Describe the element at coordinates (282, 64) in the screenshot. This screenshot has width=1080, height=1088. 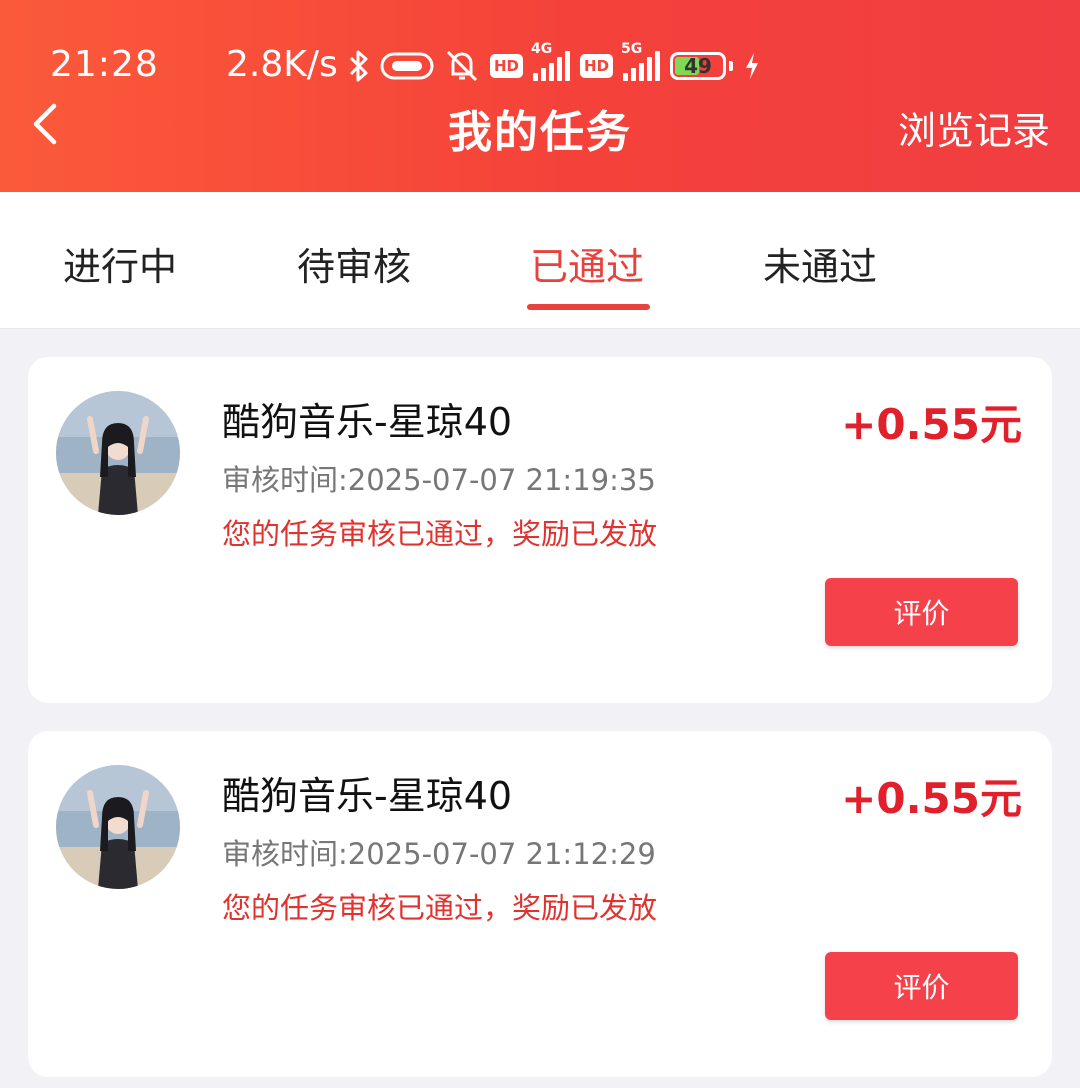
I see `network-speed: 2.8K/s` at that location.